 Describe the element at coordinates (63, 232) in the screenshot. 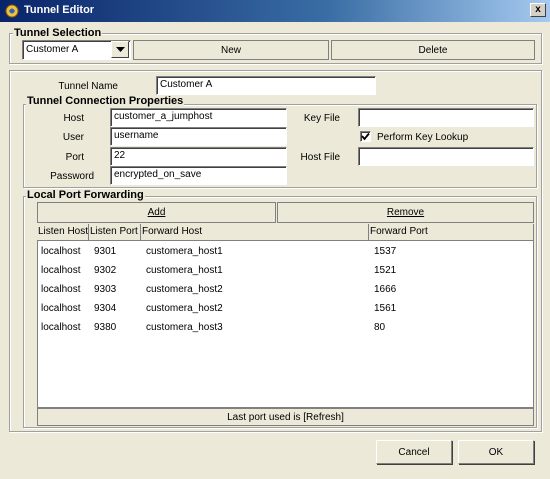

I see `column-header-listen-host: Listen Host` at that location.